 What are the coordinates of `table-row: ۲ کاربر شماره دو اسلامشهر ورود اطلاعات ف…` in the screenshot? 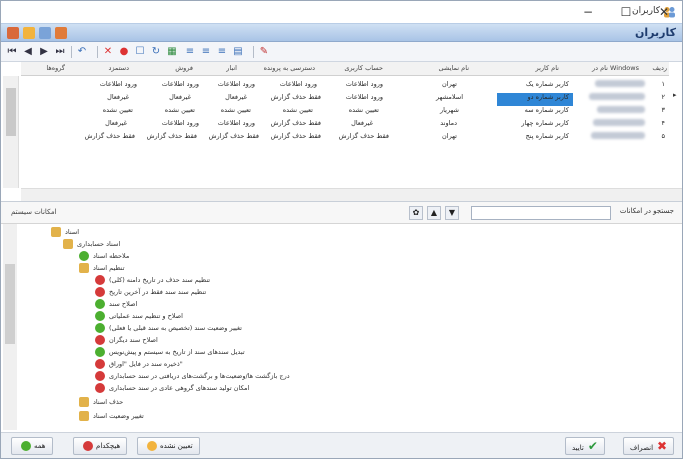 It's located at (345, 98).